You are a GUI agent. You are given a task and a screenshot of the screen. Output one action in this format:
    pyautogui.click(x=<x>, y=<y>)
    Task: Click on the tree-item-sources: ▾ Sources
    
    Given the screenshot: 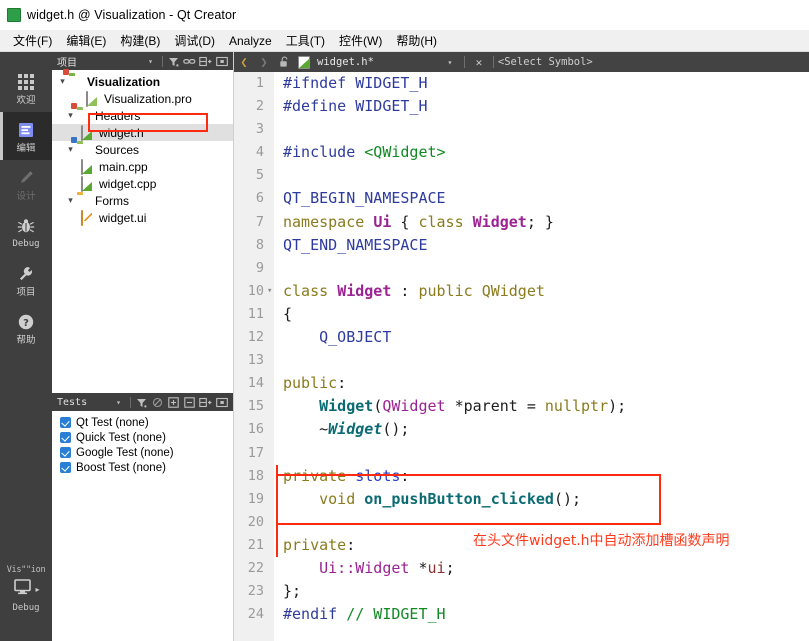 What is the action you would take?
    pyautogui.click(x=142, y=147)
    